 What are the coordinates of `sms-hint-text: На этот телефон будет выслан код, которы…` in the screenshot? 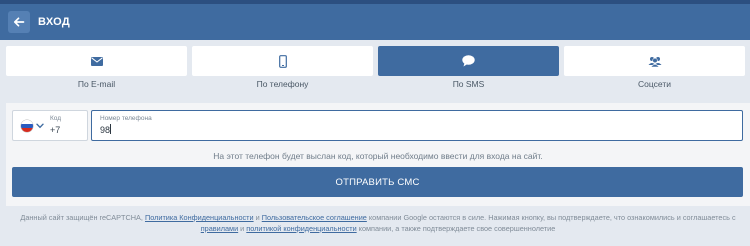 It's located at (378, 156).